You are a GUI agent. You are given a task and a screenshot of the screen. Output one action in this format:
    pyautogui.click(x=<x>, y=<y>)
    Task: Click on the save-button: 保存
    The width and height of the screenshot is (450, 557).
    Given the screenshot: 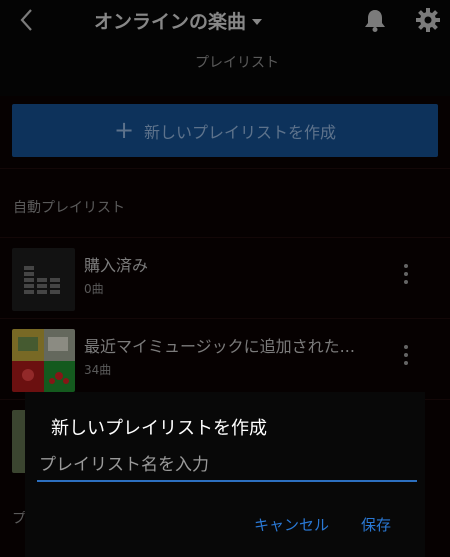 What is the action you would take?
    pyautogui.click(x=376, y=524)
    